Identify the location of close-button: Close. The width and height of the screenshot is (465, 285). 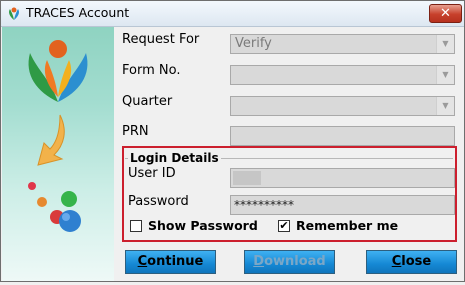
(411, 262).